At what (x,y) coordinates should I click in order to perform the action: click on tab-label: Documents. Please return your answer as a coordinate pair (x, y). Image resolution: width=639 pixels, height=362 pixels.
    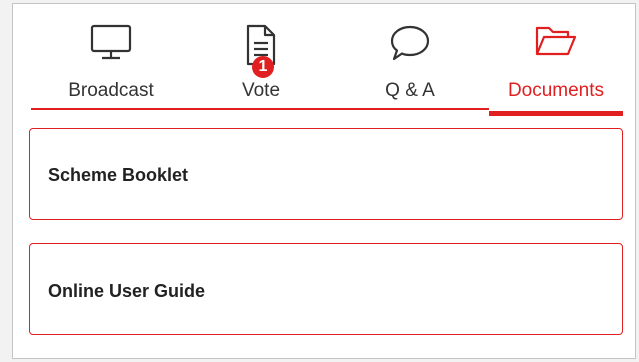
    Looking at the image, I should click on (556, 90).